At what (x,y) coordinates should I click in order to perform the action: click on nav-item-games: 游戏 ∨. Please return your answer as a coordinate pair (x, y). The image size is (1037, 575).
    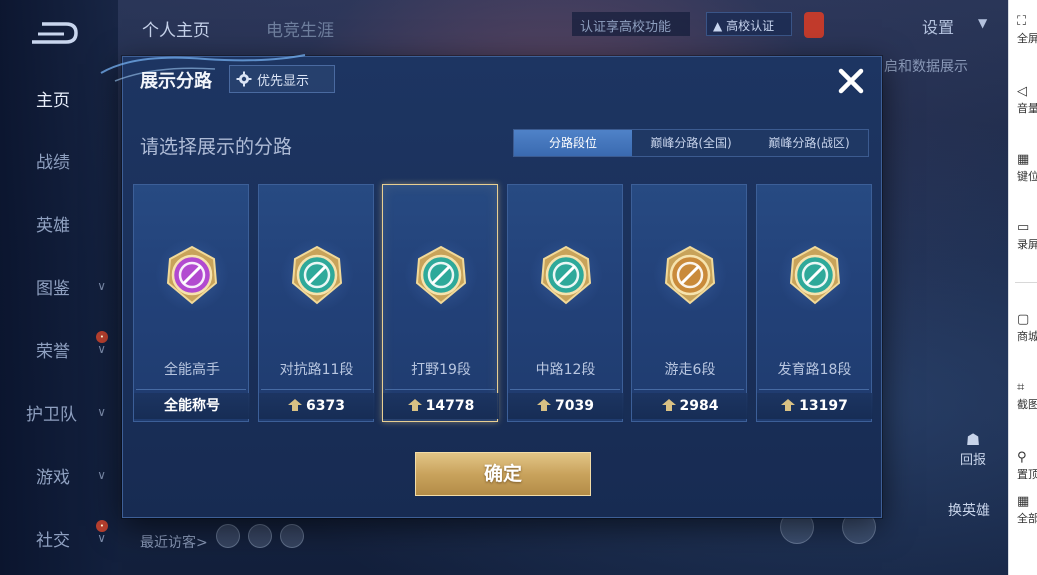
    Looking at the image, I should click on (59, 475).